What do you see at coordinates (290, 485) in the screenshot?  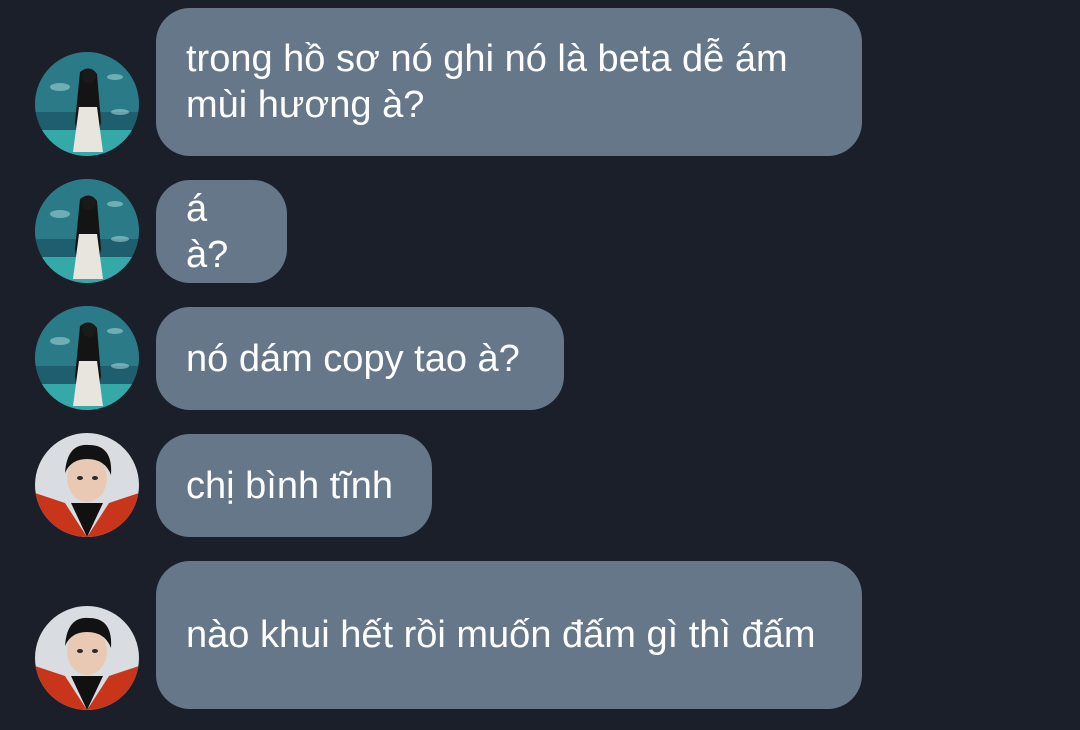 I see `message-text: chị bình tĩnh` at bounding box center [290, 485].